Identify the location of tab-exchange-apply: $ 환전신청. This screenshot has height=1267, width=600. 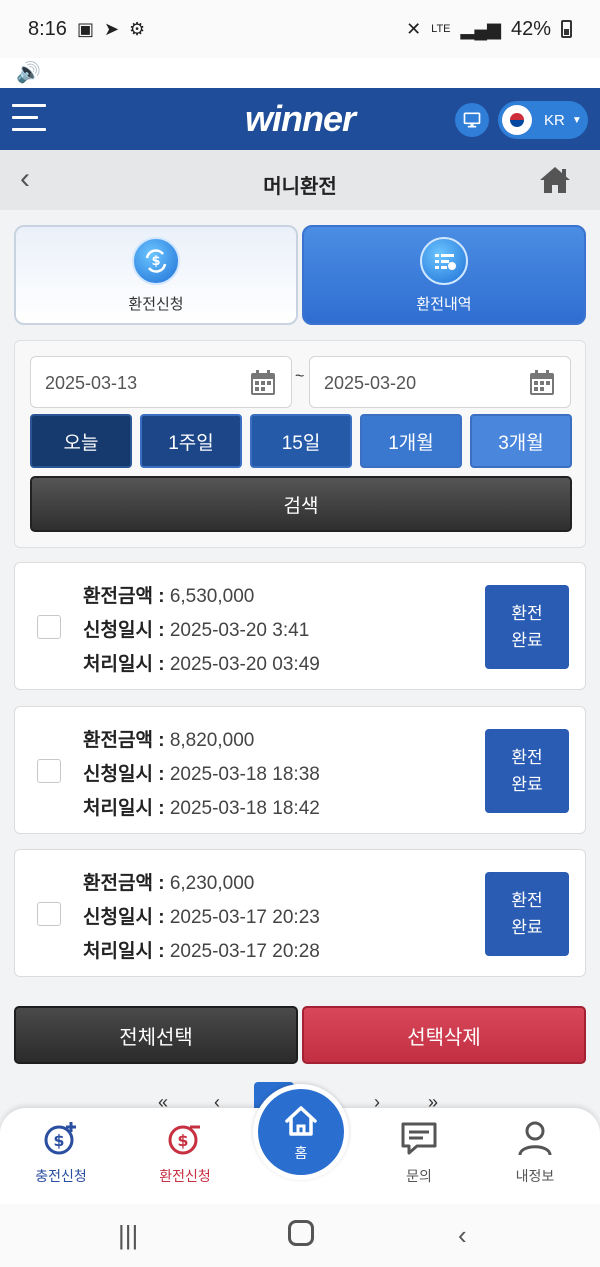
(156, 275).